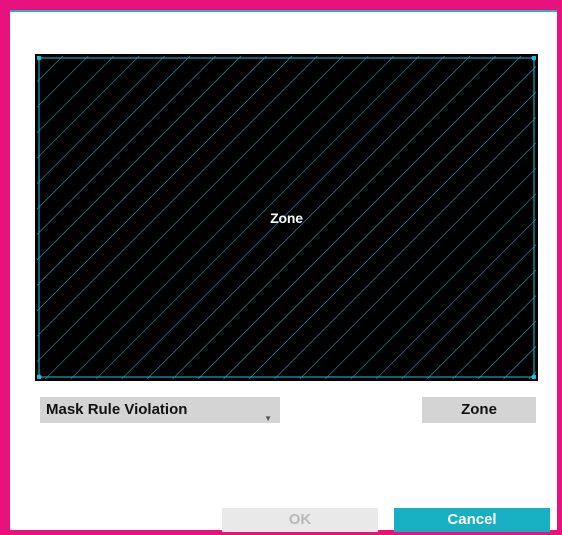 The height and width of the screenshot is (535, 562). What do you see at coordinates (479, 410) in the screenshot?
I see `zone-button: Zone` at bounding box center [479, 410].